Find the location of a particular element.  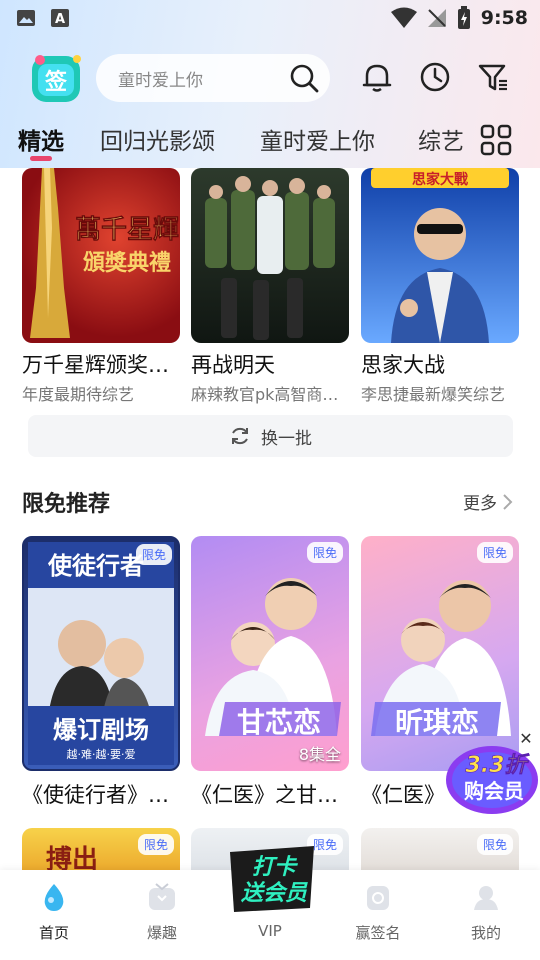

status-bar: A 9:58 is located at coordinates (270, 18).